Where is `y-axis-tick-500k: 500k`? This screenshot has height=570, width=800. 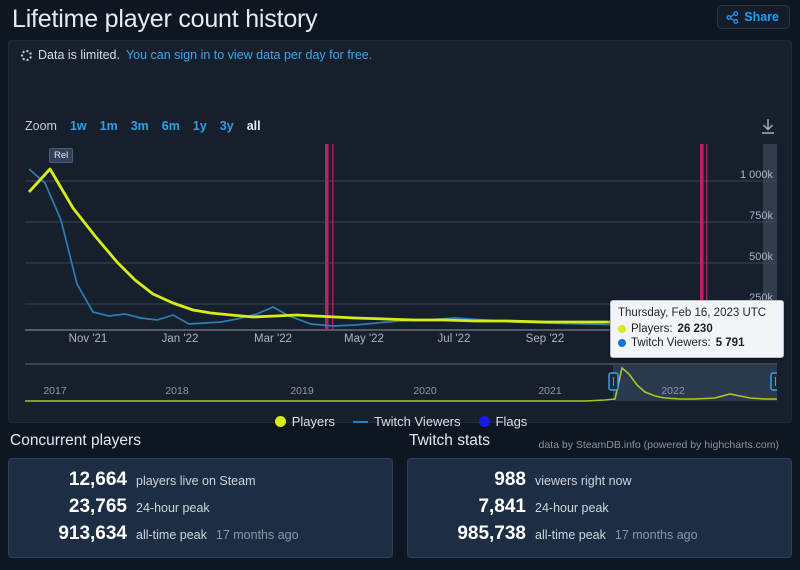
y-axis-tick-500k: 500k is located at coordinates (761, 257).